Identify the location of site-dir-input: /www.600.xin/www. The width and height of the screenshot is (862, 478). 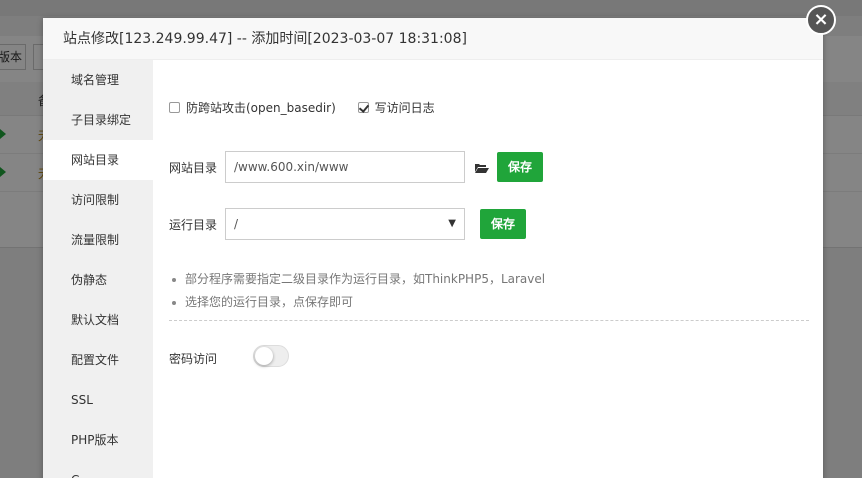
(345, 167).